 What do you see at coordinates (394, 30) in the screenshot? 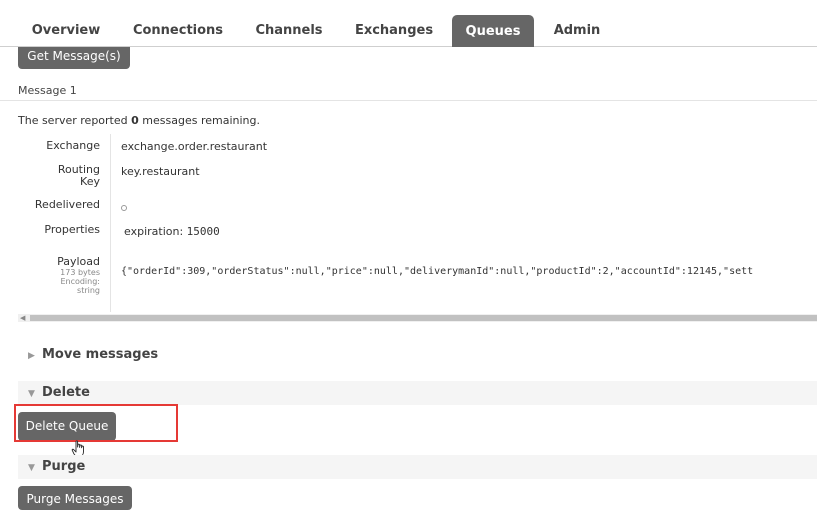
I see `tab-exchanges: Exchanges` at bounding box center [394, 30].